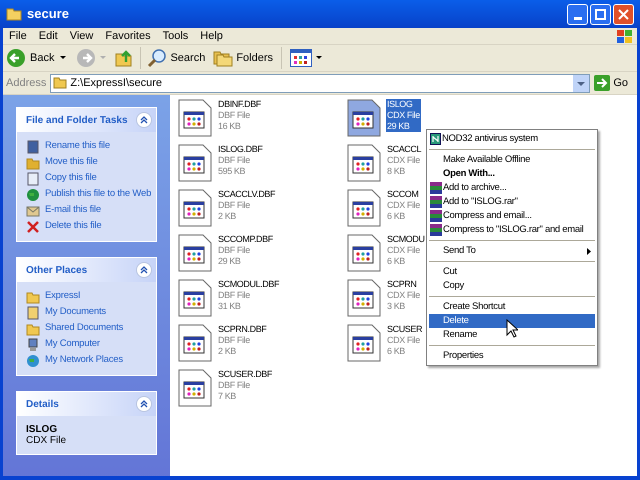 Image resolution: width=640 pixels, height=480 pixels. What do you see at coordinates (72, 344) in the screenshot?
I see `task-link: My Computer` at bounding box center [72, 344].